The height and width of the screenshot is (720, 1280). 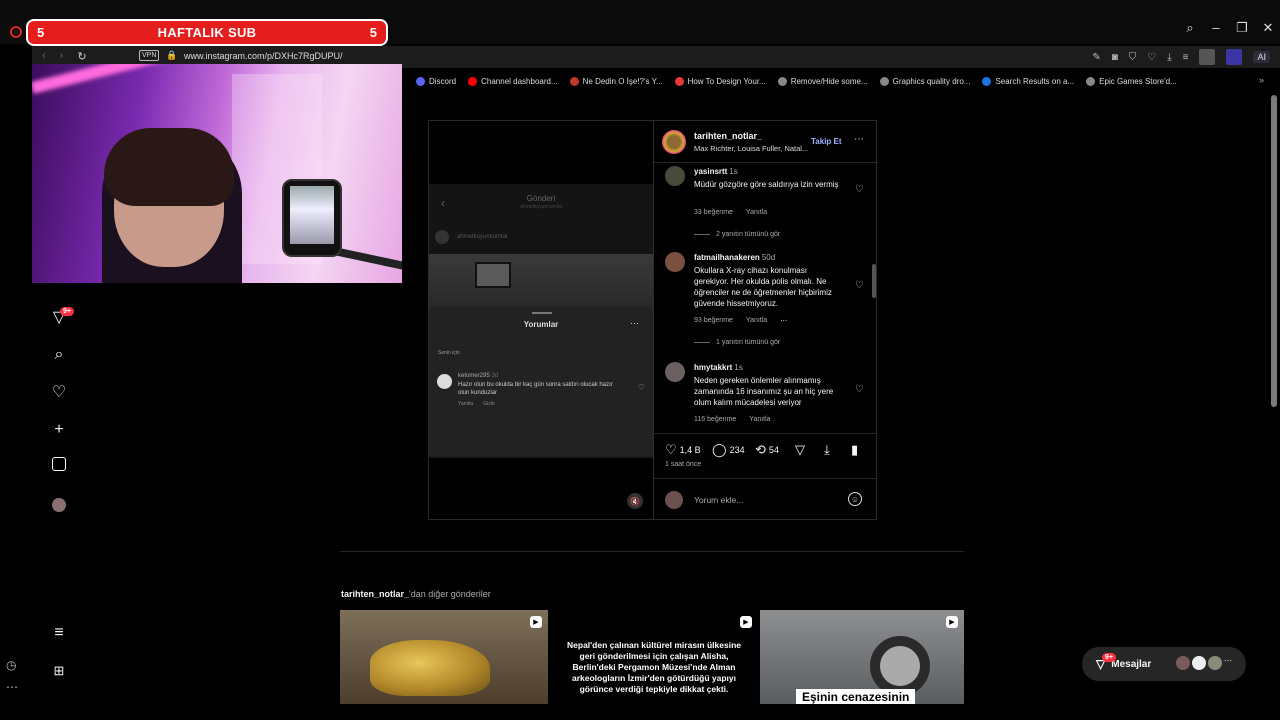 What do you see at coordinates (1133, 57) in the screenshot?
I see `shield-icon: ⛉` at bounding box center [1133, 57].